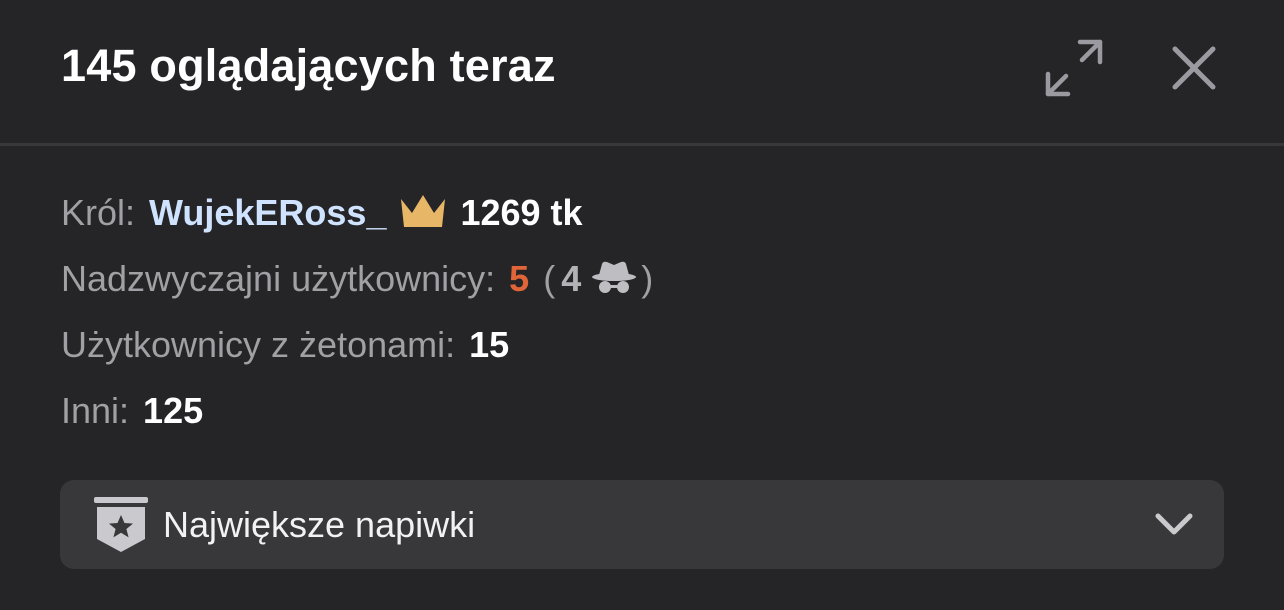 This screenshot has height=610, width=1284. What do you see at coordinates (614, 282) in the screenshot?
I see `incognito-spy-icon` at bounding box center [614, 282].